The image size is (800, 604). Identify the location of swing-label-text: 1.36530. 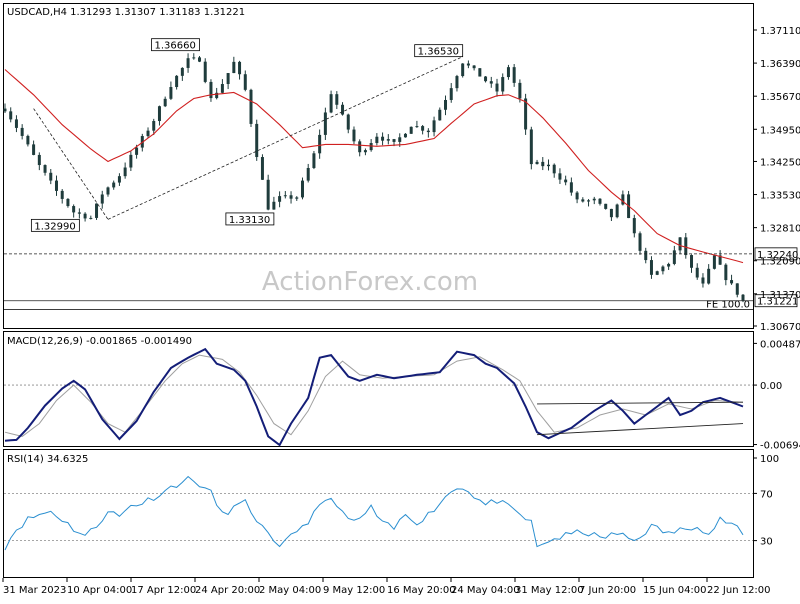
(438, 52).